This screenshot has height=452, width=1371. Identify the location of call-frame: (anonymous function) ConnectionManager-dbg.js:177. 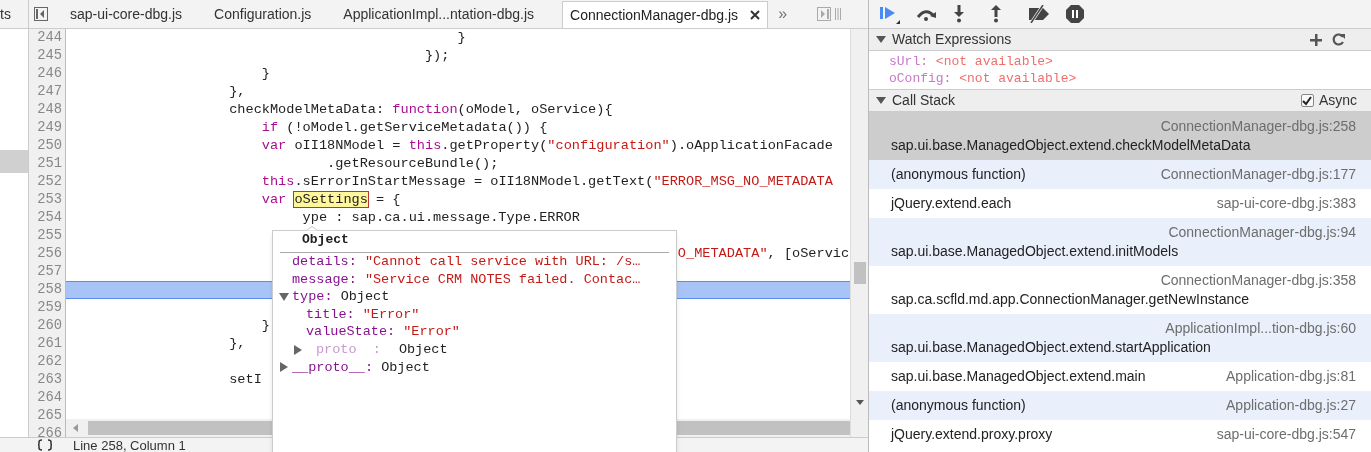
(1120, 174).